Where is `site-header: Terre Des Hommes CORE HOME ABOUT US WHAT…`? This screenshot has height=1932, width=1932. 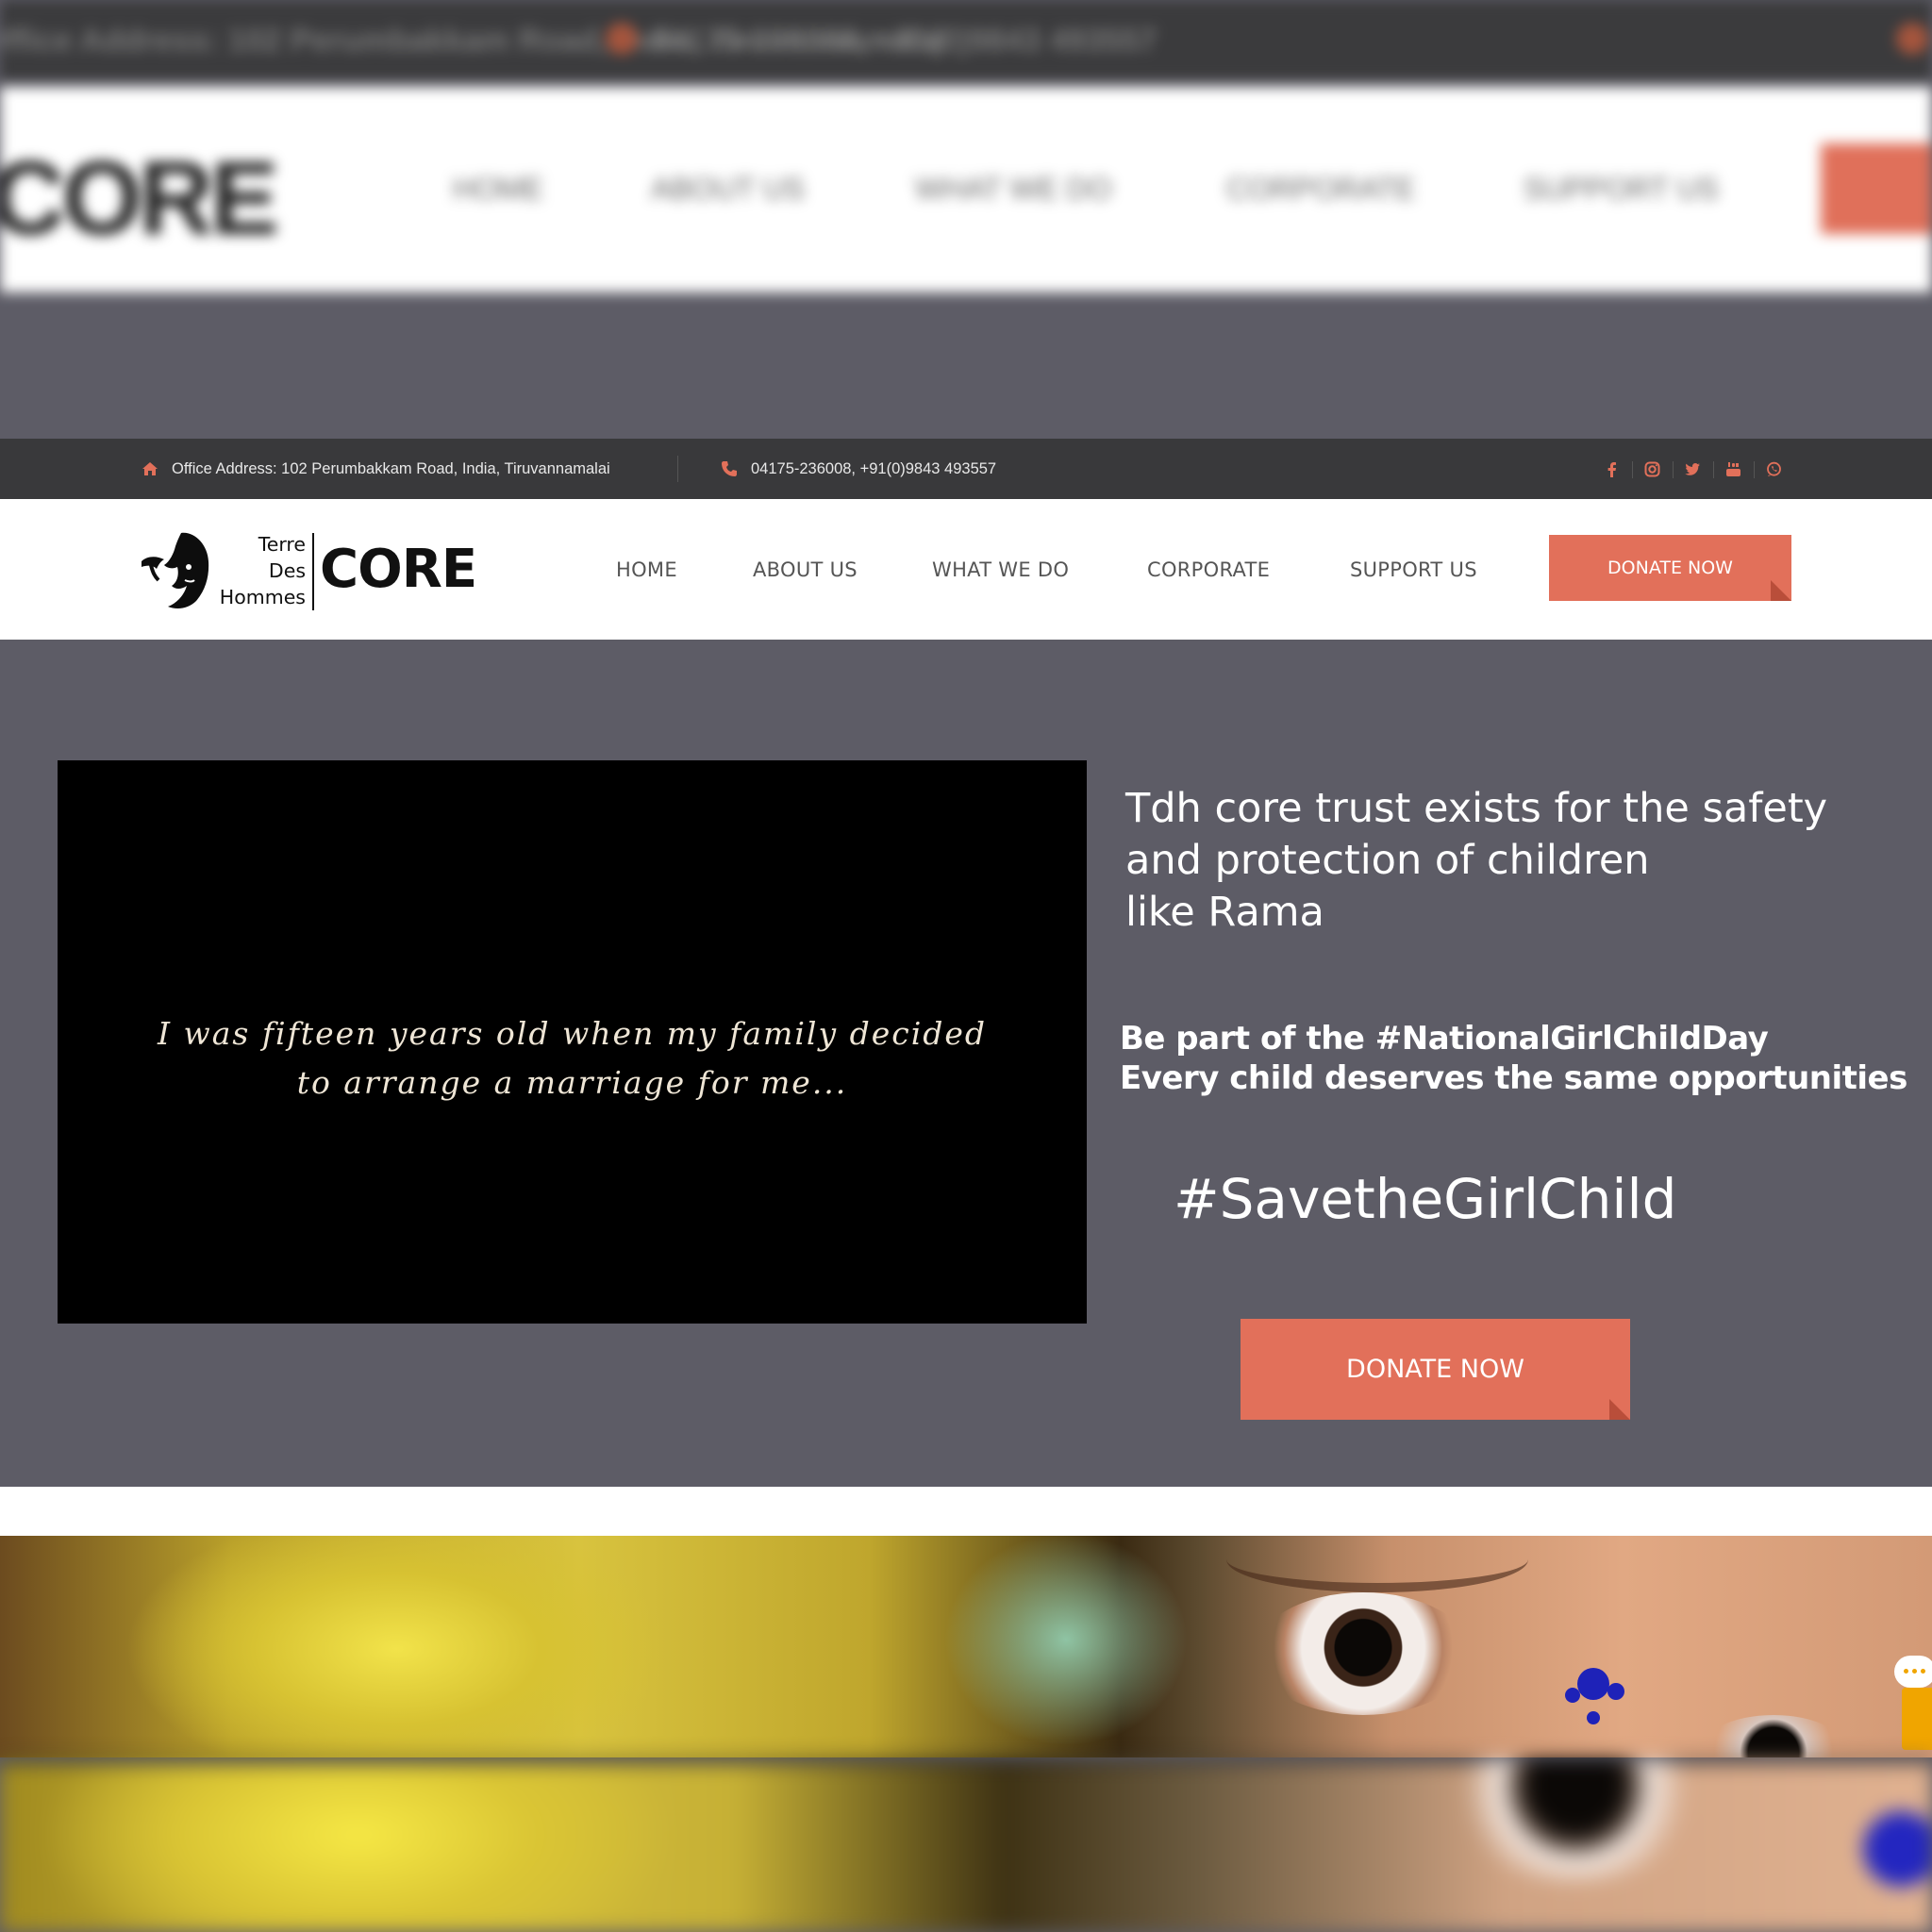
site-header: Terre Des Hommes CORE HOME ABOUT US WHAT… is located at coordinates (966, 569).